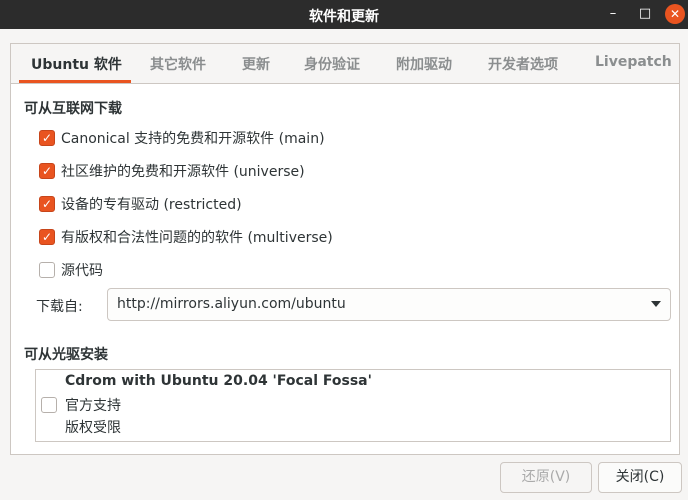  What do you see at coordinates (93, 428) in the screenshot?
I see `cdrom-restricted-line: 版权受限` at bounding box center [93, 428].